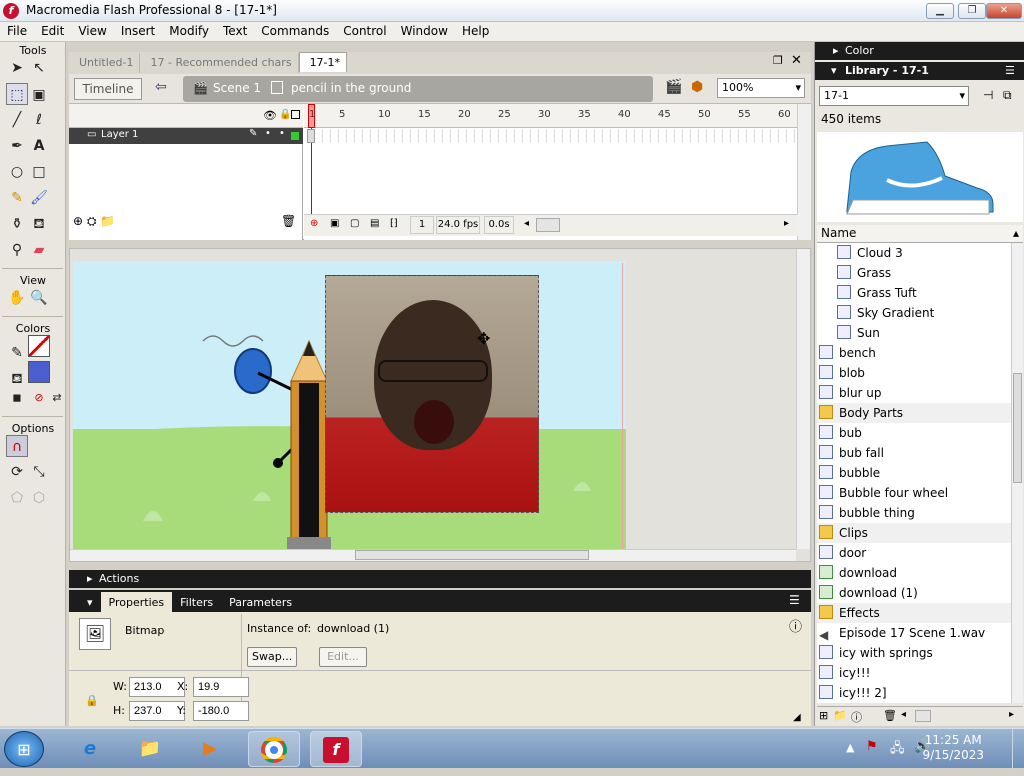  I want to click on library-h-thumb, so click(923, 716).